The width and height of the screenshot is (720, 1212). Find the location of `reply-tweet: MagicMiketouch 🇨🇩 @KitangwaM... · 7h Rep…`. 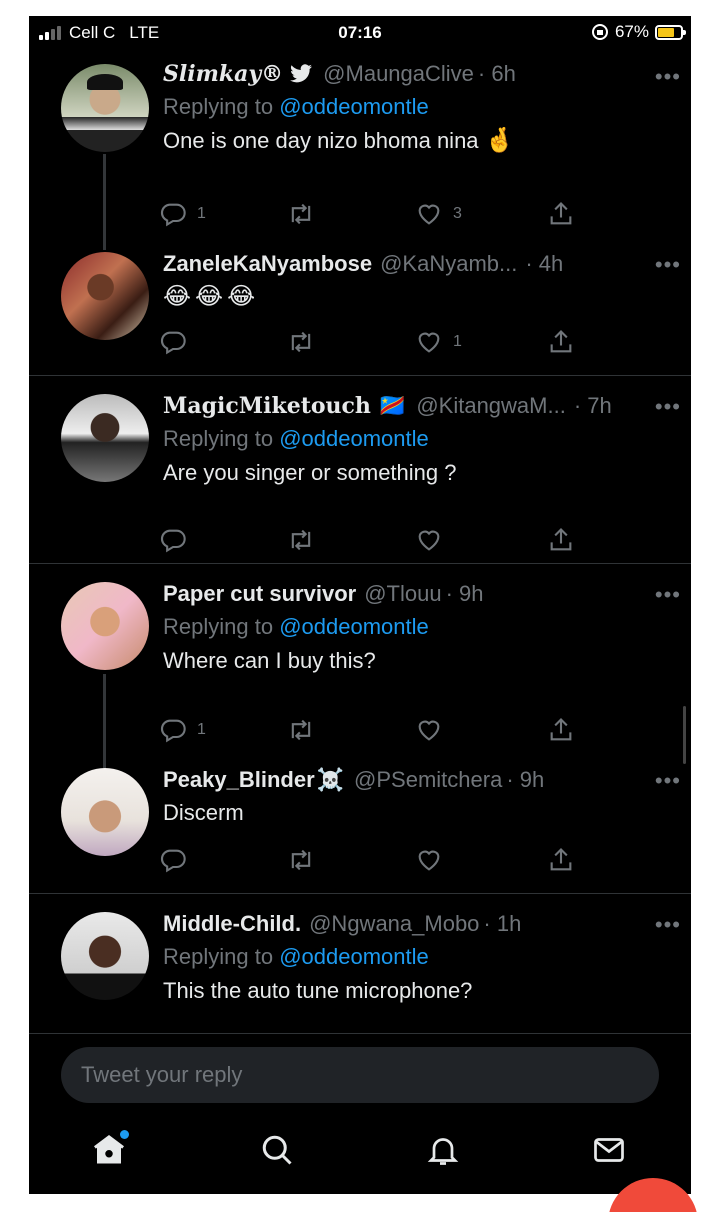

reply-tweet: MagicMiketouch 🇨🇩 @KitangwaM... · 7h Rep… is located at coordinates (360, 470).